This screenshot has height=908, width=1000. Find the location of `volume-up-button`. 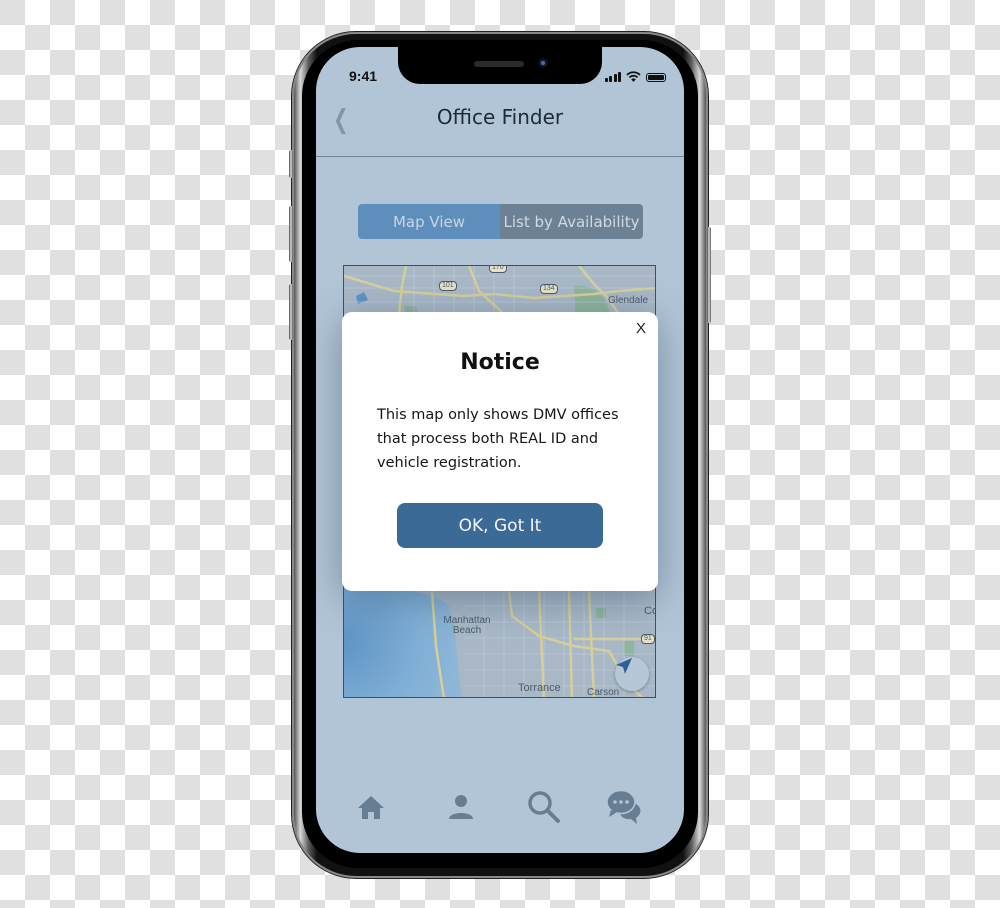

volume-up-button is located at coordinates (291, 234).